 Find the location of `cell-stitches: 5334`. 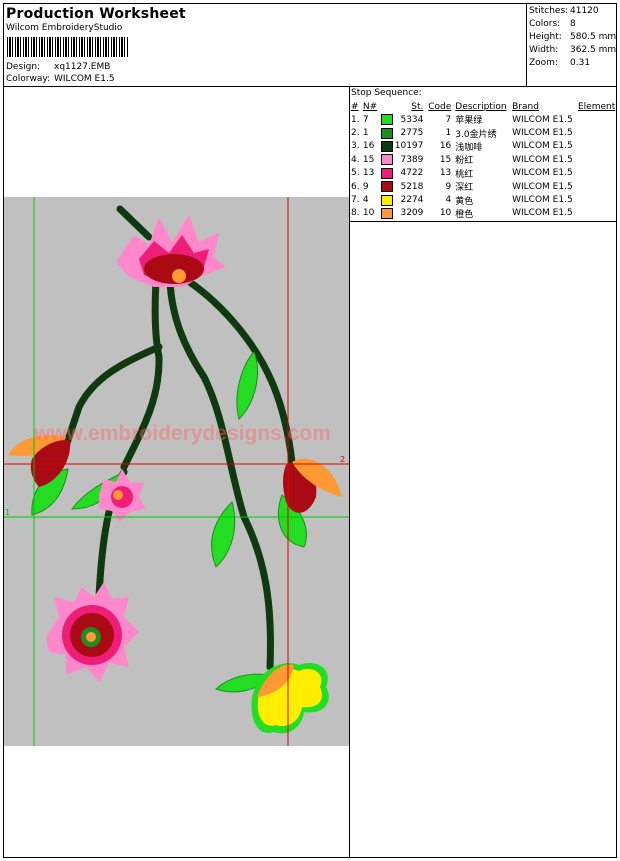

cell-stitches: 5334 is located at coordinates (412, 119).